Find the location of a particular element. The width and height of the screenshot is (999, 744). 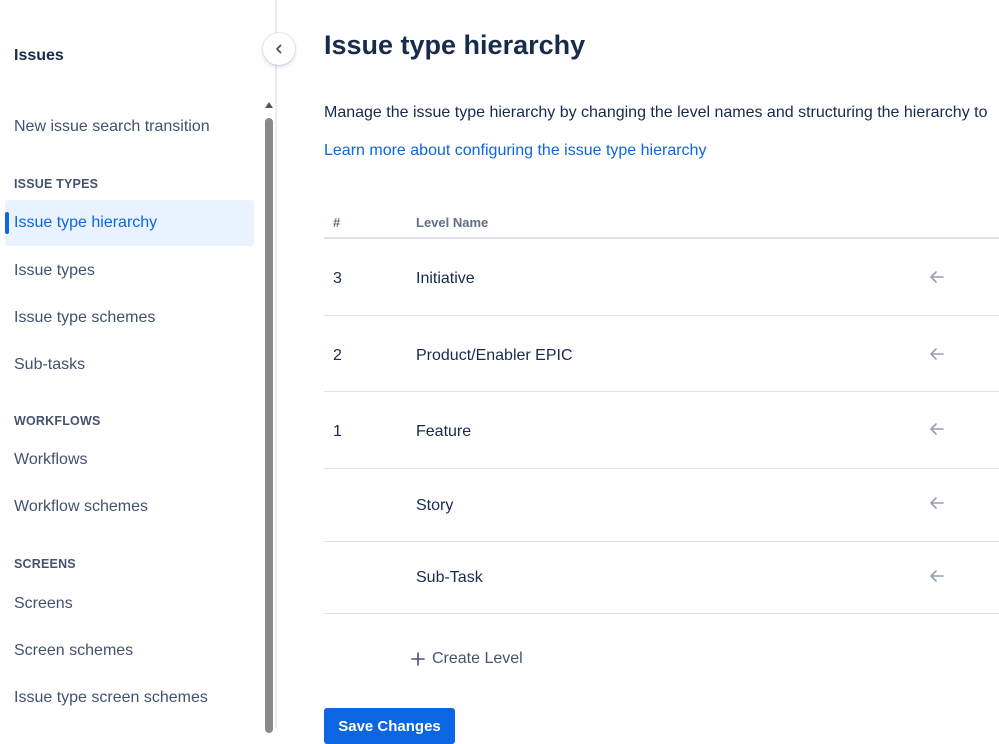

table-row: 1 Feature is located at coordinates (661, 430).